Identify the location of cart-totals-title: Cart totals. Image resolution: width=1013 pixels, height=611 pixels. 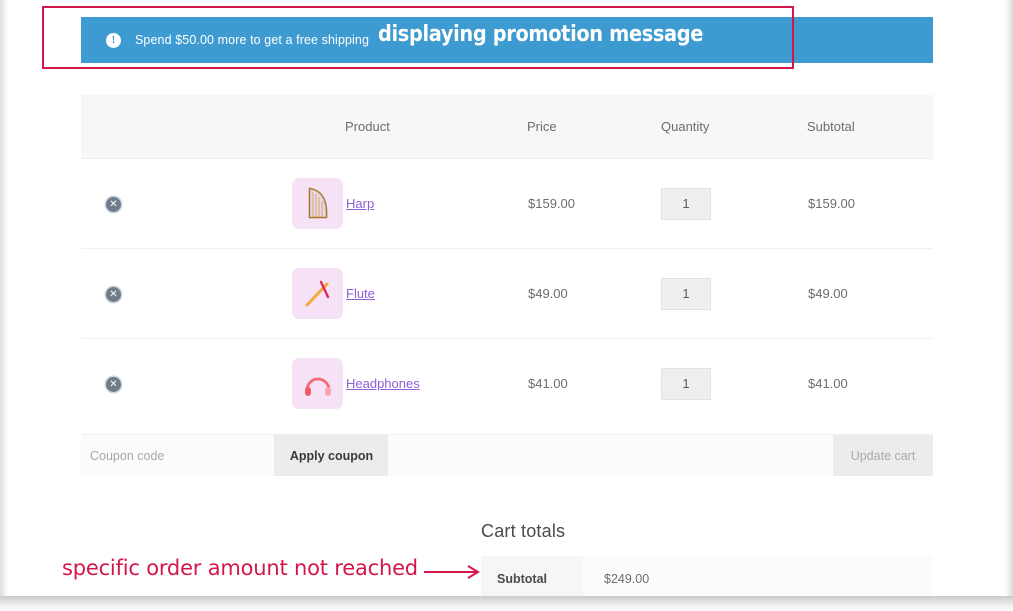
(523, 531).